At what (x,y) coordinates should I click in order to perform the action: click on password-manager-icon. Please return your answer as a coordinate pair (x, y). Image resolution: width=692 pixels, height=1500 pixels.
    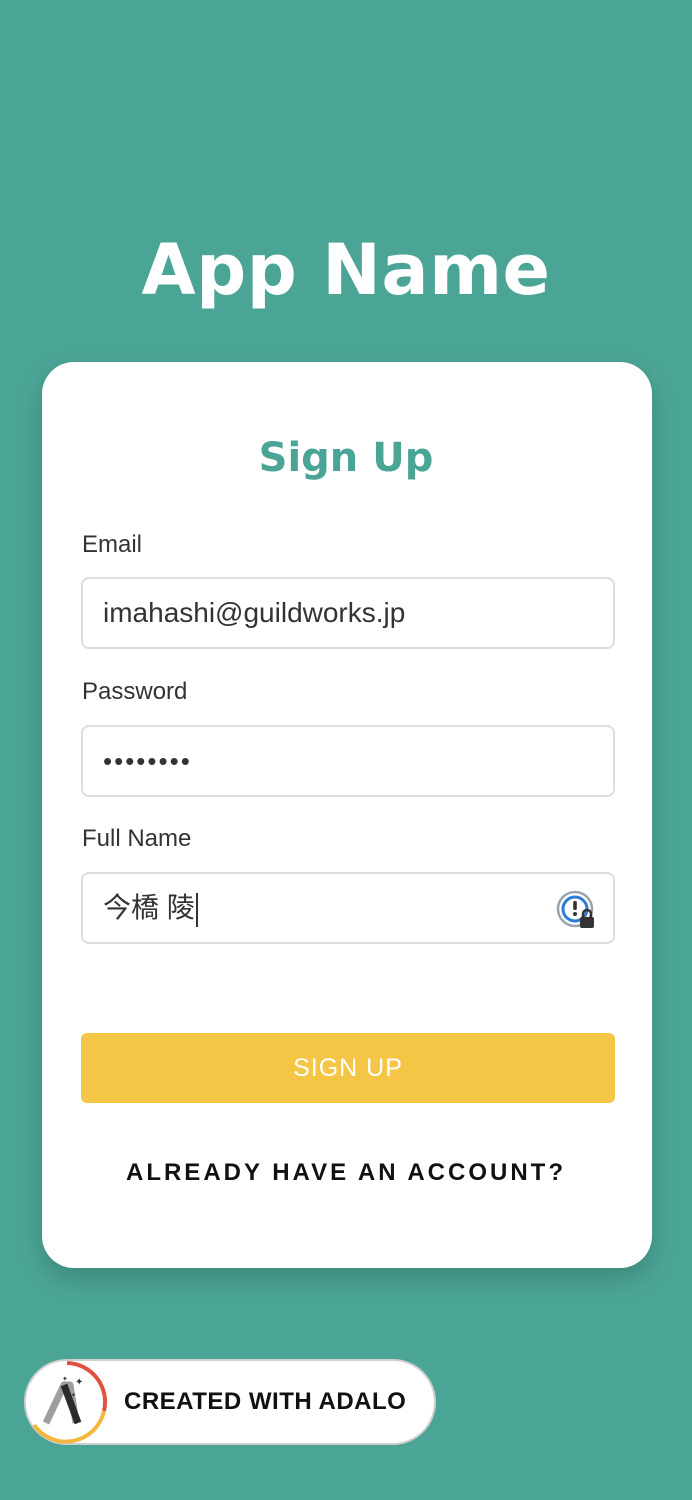
    Looking at the image, I should click on (577, 910).